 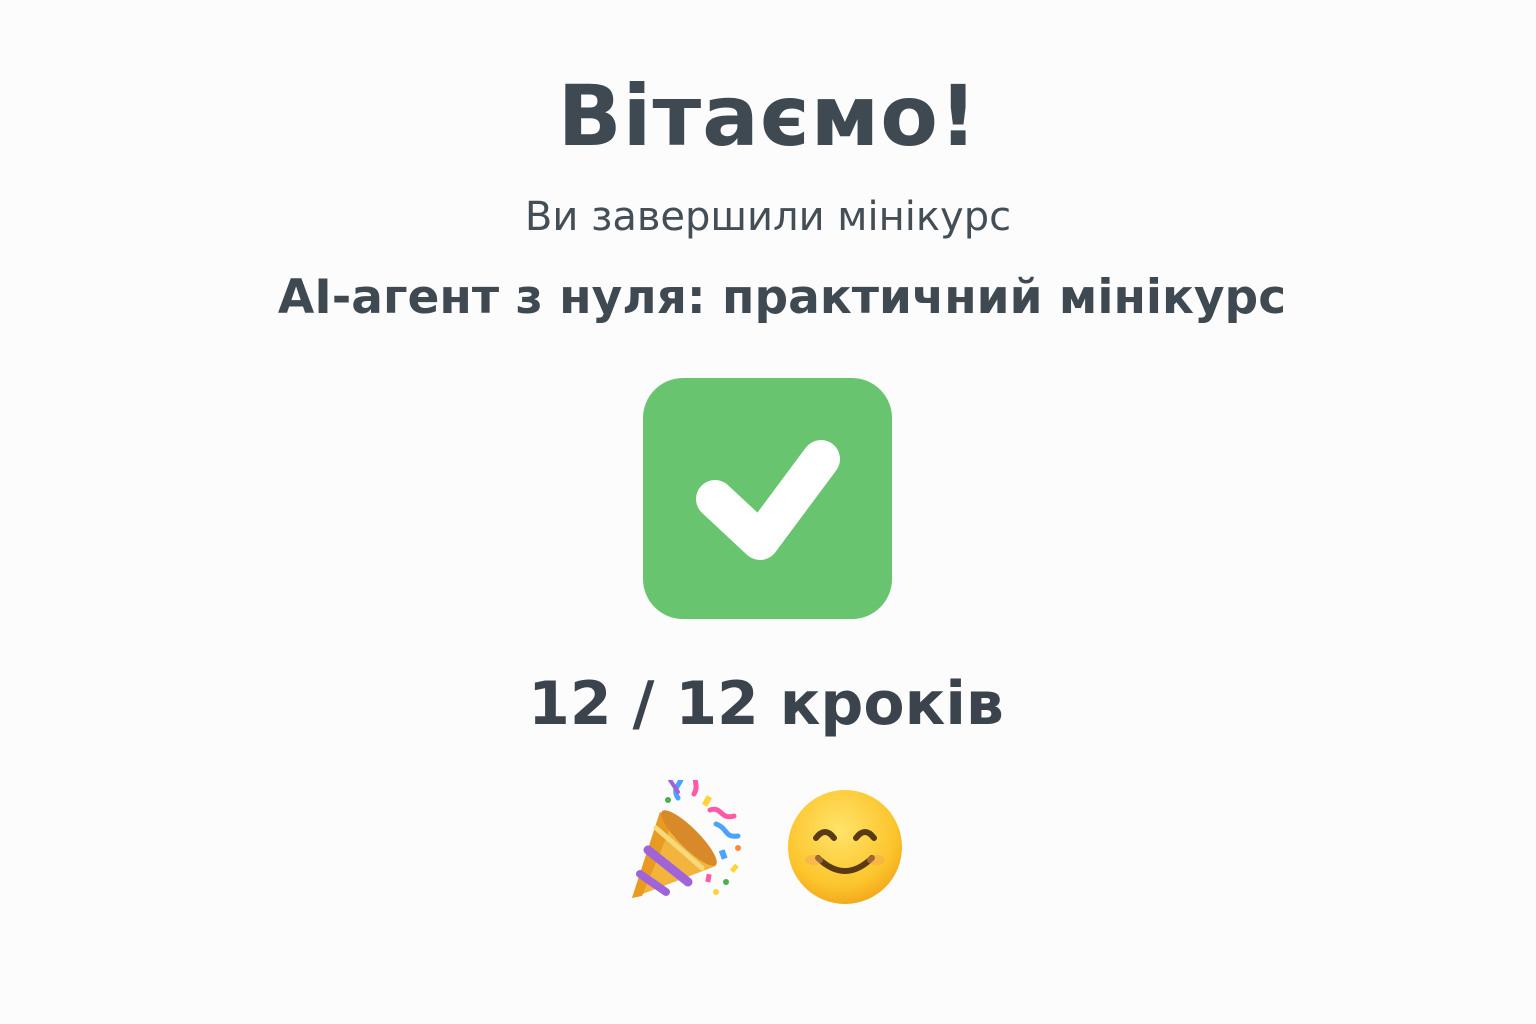 I want to click on completion-subtitle: Ви завершили мінікурс, so click(x=768, y=217).